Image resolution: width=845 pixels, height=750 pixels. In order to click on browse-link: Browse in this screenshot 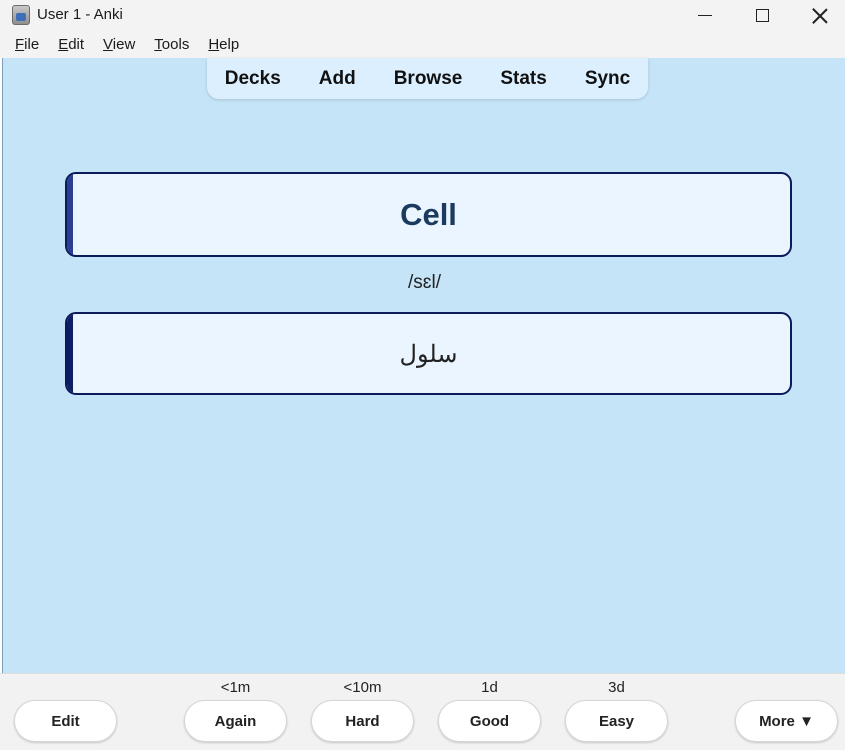, I will do `click(428, 79)`.